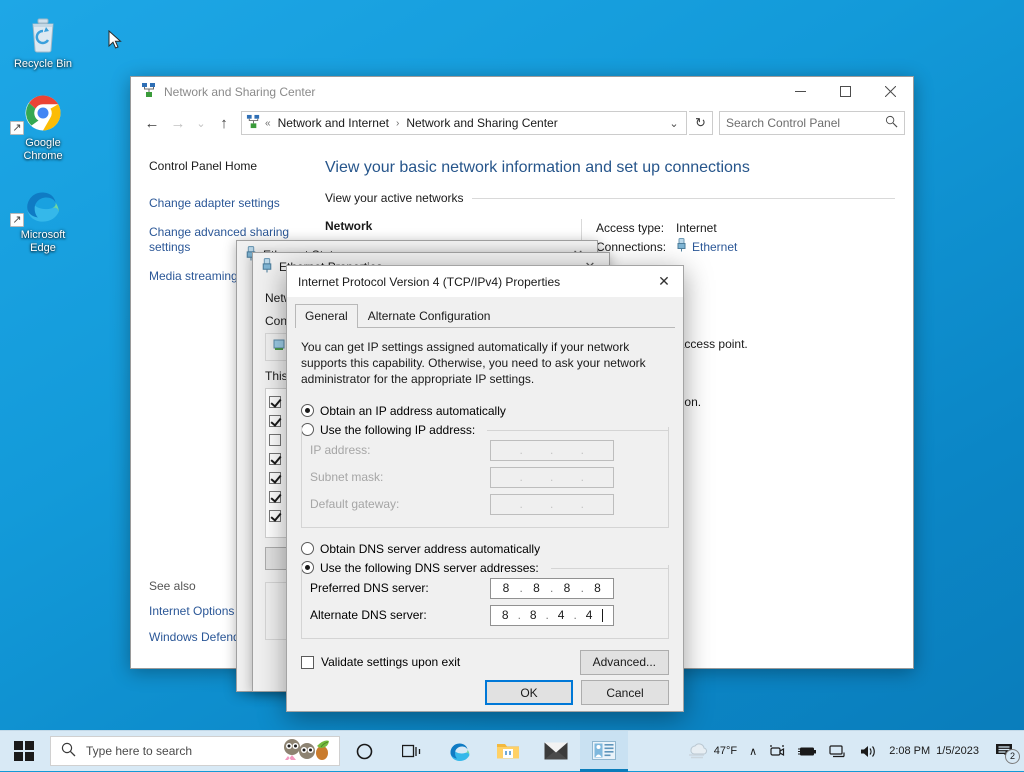 This screenshot has height=772, width=1024. What do you see at coordinates (508, 751) in the screenshot?
I see `file-explorer-button` at bounding box center [508, 751].